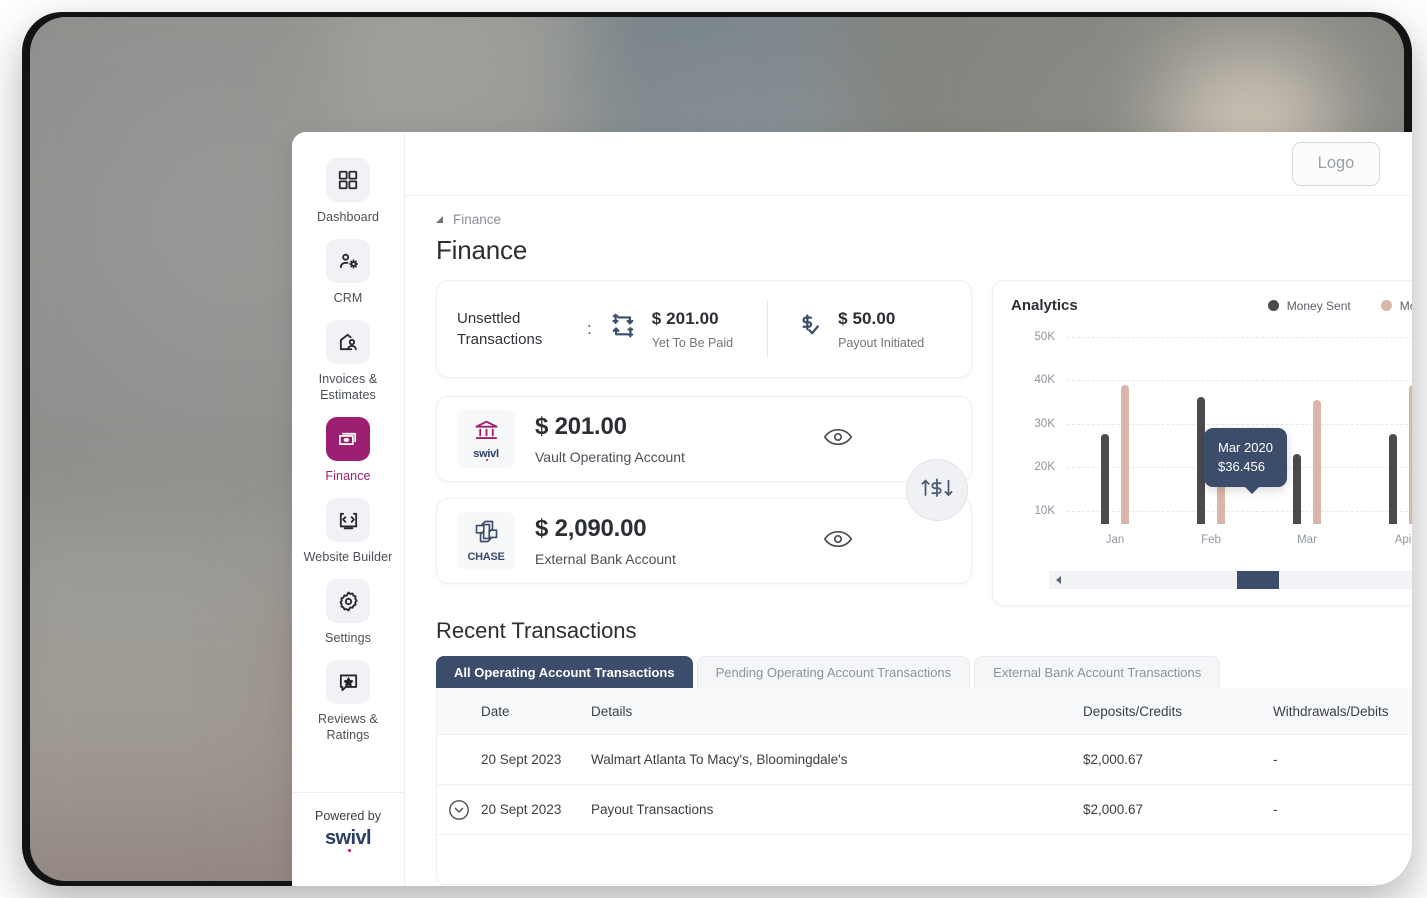 Image resolution: width=1427 pixels, height=898 pixels. I want to click on y-axis-tick: 40K, so click(1044, 380).